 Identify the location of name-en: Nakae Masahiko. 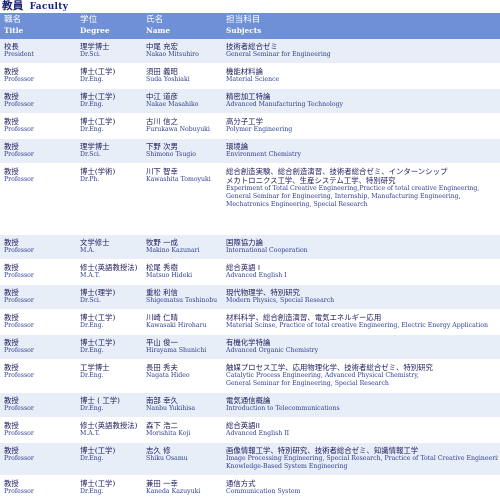
(172, 104).